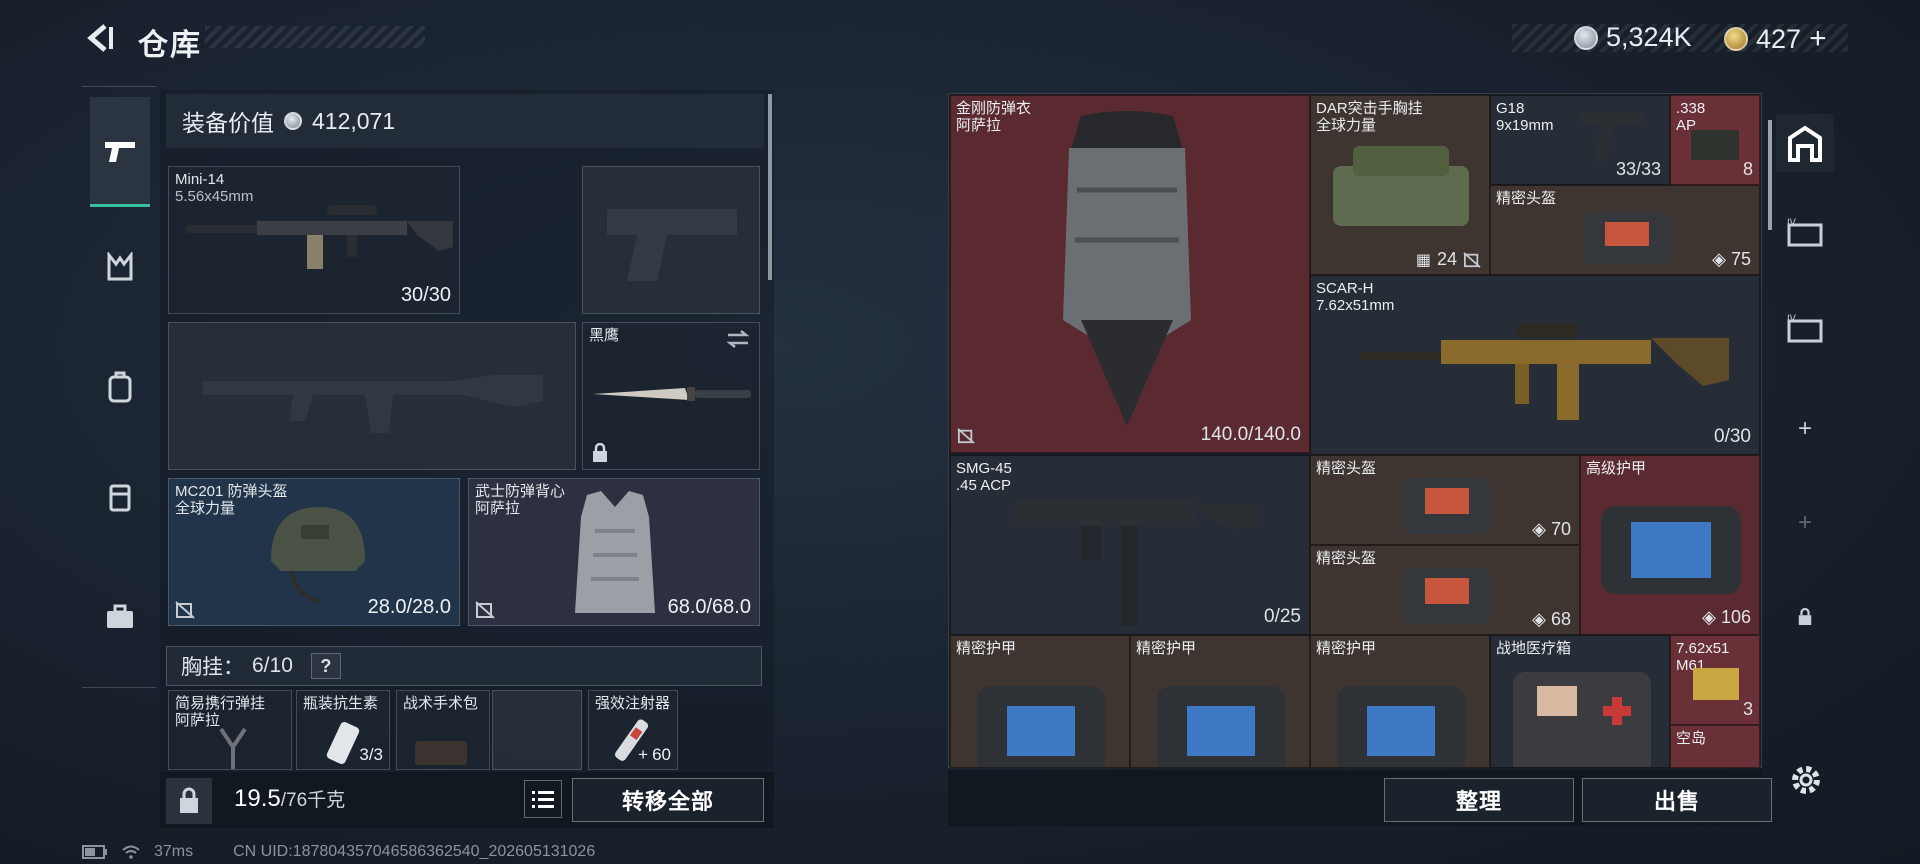 The image size is (1920, 864). What do you see at coordinates (1806, 780) in the screenshot?
I see `settings-button` at bounding box center [1806, 780].